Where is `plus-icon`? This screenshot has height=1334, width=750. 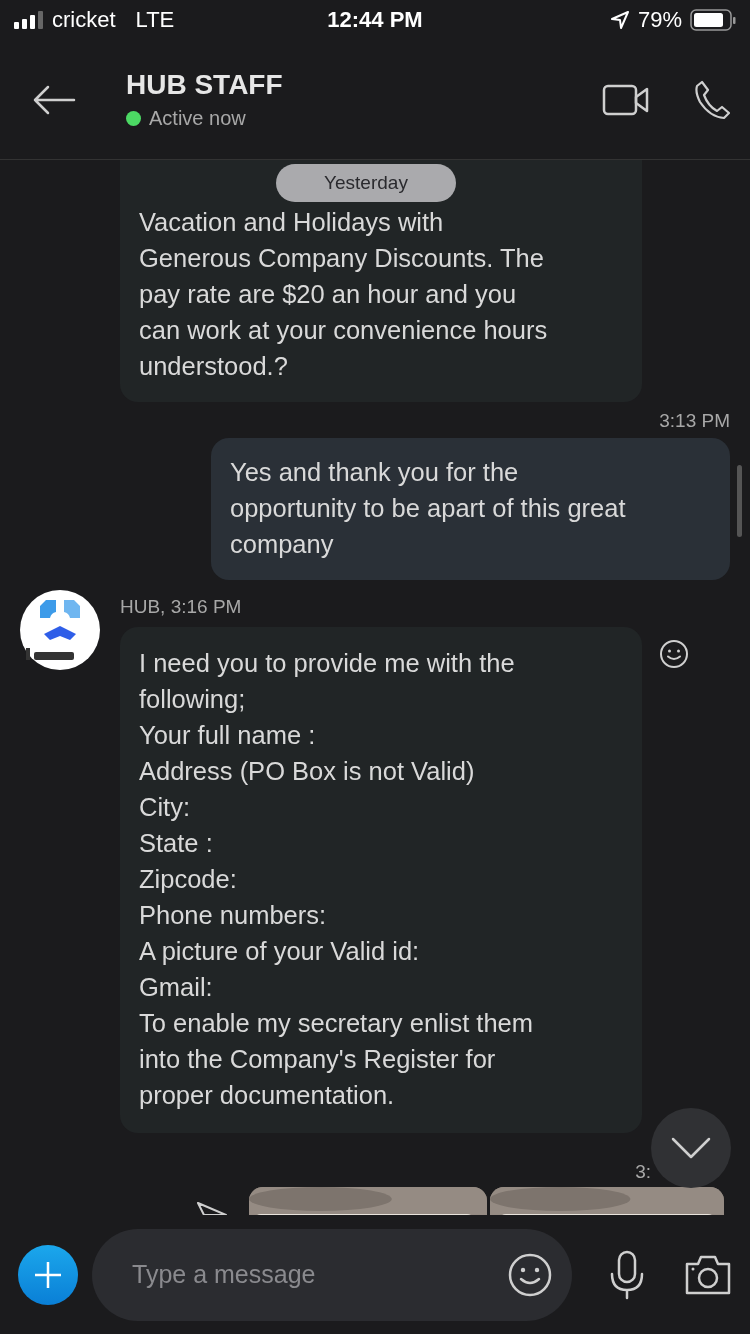
plus-icon is located at coordinates (48, 1274).